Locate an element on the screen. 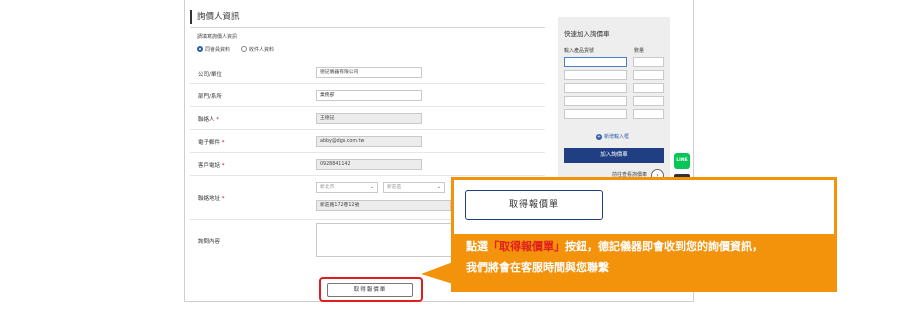  address-label: 聯絡地址 * is located at coordinates (211, 198).